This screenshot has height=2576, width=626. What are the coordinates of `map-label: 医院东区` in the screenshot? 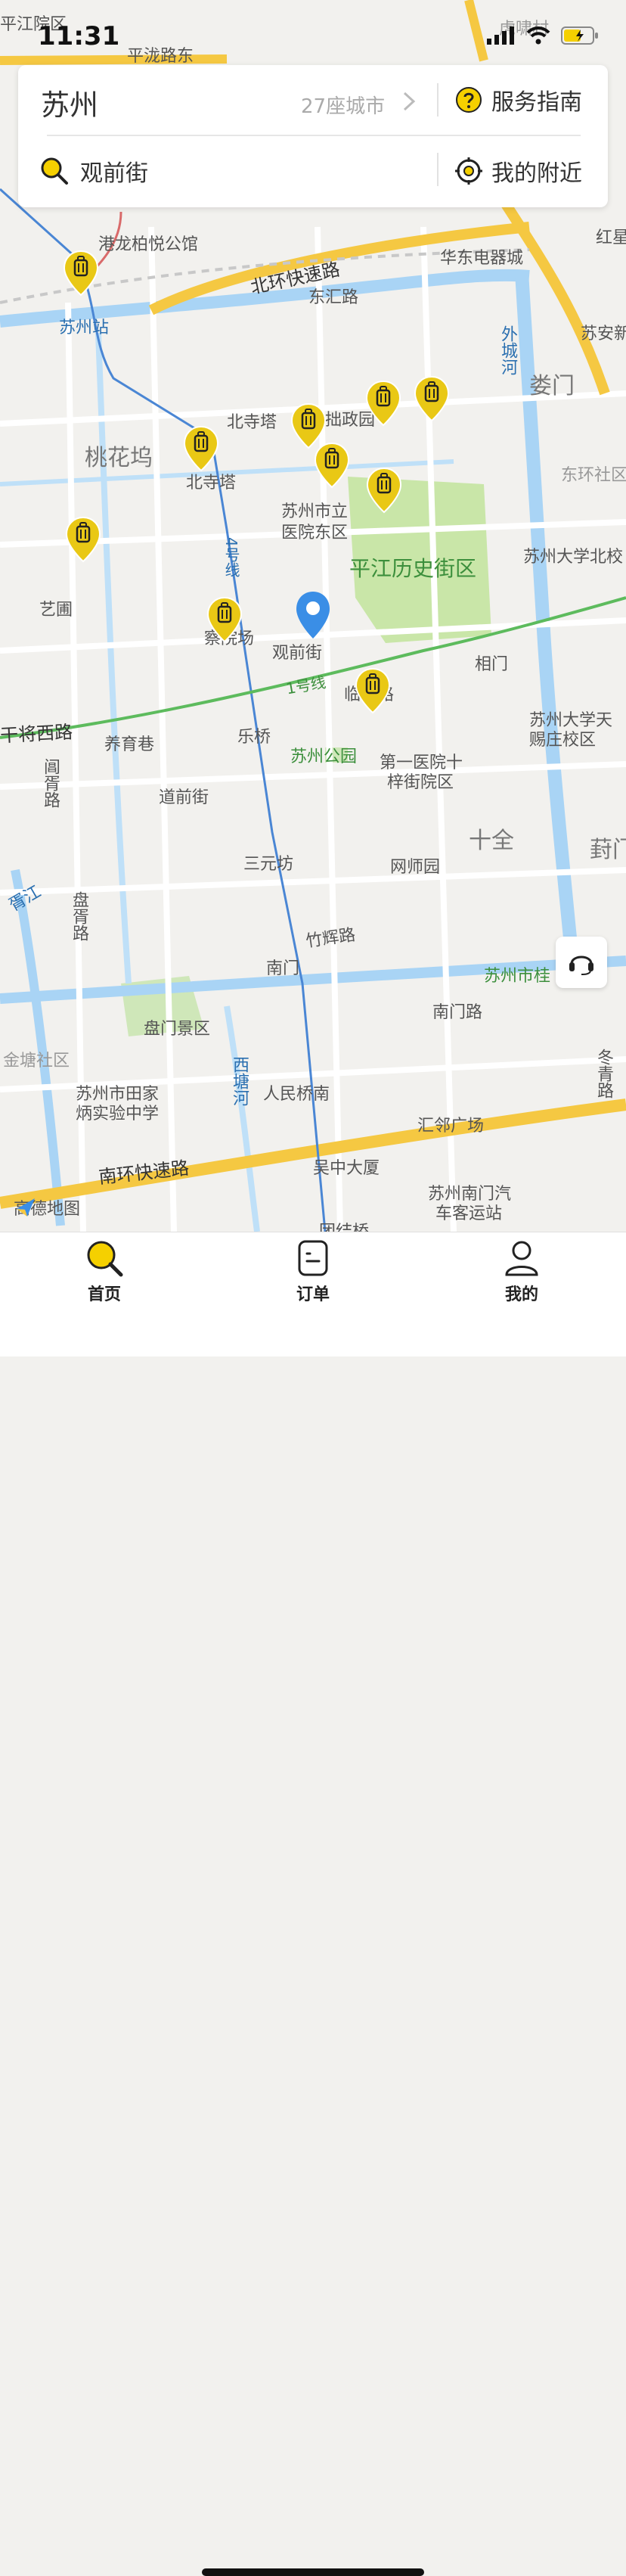 It's located at (315, 533).